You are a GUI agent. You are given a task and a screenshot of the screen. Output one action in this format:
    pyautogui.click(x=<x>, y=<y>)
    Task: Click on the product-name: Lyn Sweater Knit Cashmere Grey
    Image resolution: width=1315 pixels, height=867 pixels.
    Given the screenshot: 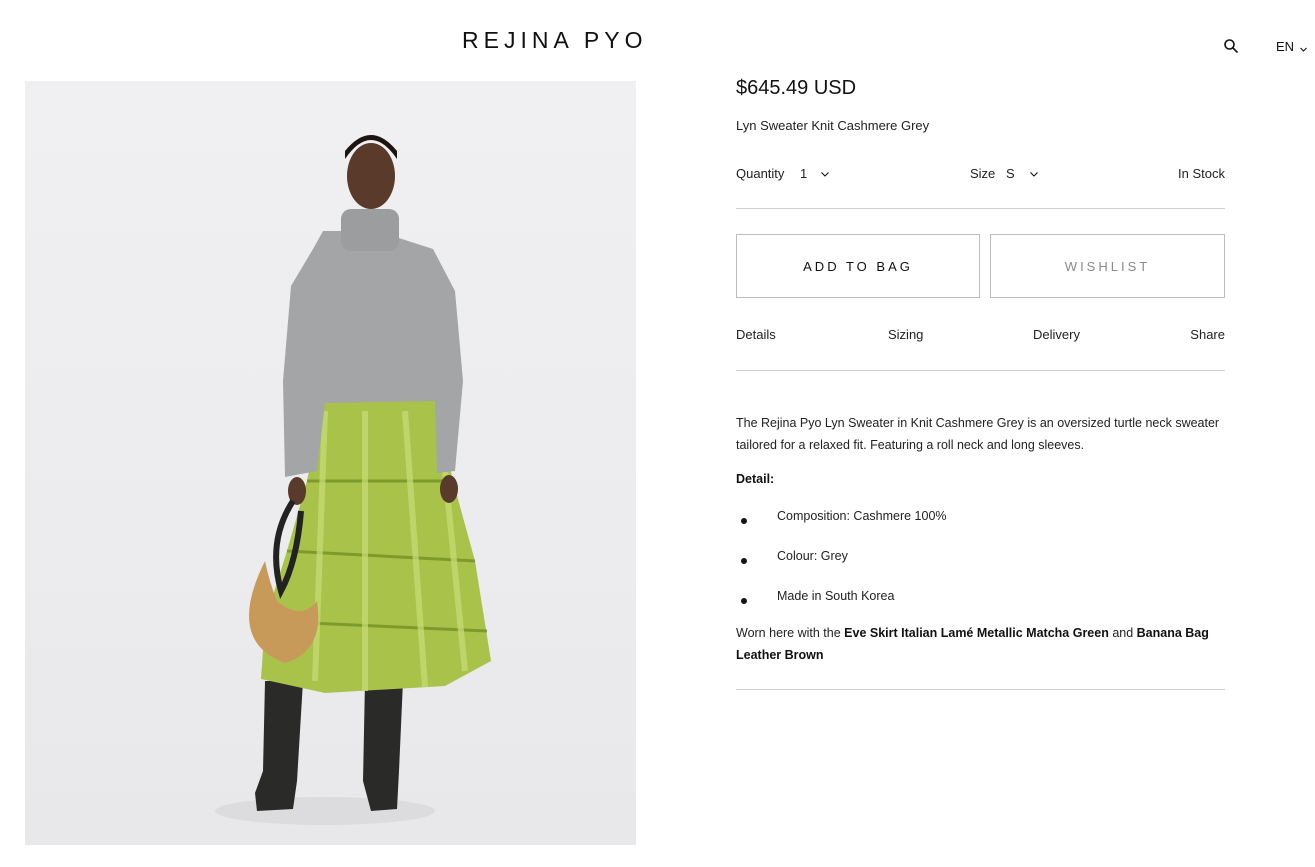 What is the action you would take?
    pyautogui.click(x=833, y=125)
    